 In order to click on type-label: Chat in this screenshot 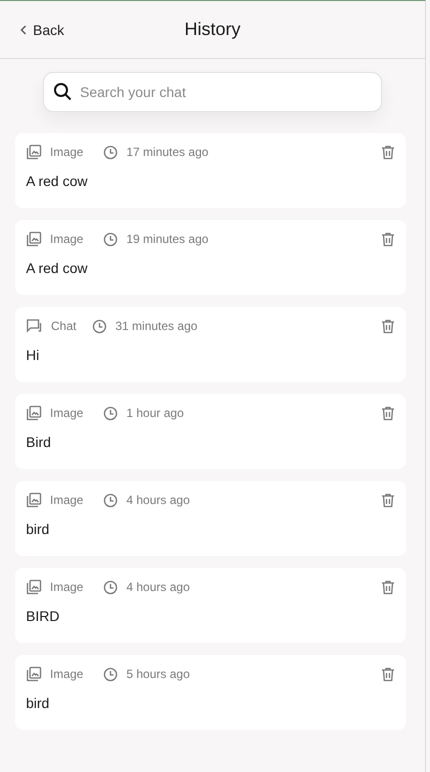, I will do `click(63, 326)`.